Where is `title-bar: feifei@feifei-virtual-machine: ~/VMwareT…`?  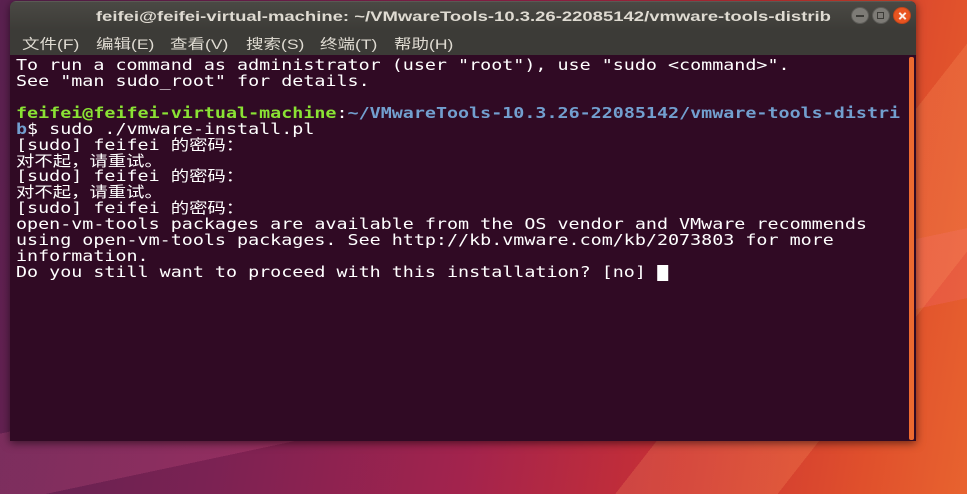
title-bar: feifei@feifei-virtual-machine: ~/VMwareT… is located at coordinates (463, 16).